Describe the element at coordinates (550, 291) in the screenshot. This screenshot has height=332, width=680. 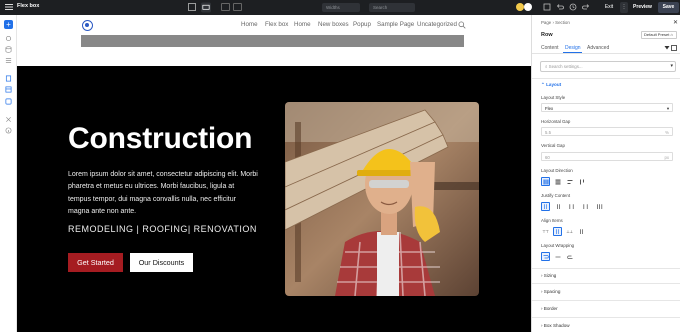
I see `spacing-section-header: › Spacing` at that location.